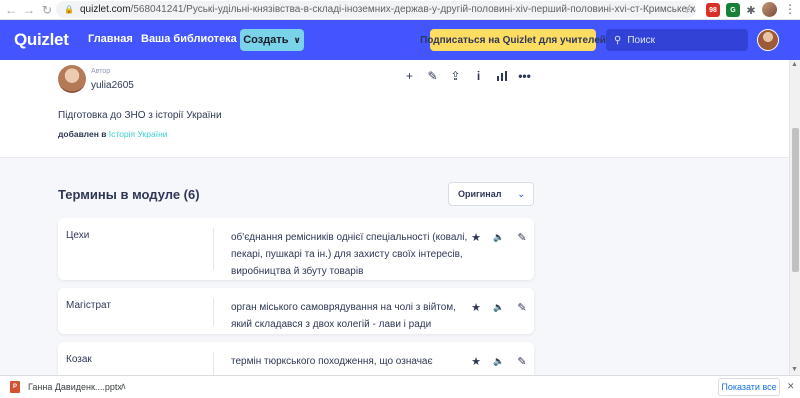  What do you see at coordinates (266, 40) in the screenshot?
I see `create-label: Создать` at bounding box center [266, 40].